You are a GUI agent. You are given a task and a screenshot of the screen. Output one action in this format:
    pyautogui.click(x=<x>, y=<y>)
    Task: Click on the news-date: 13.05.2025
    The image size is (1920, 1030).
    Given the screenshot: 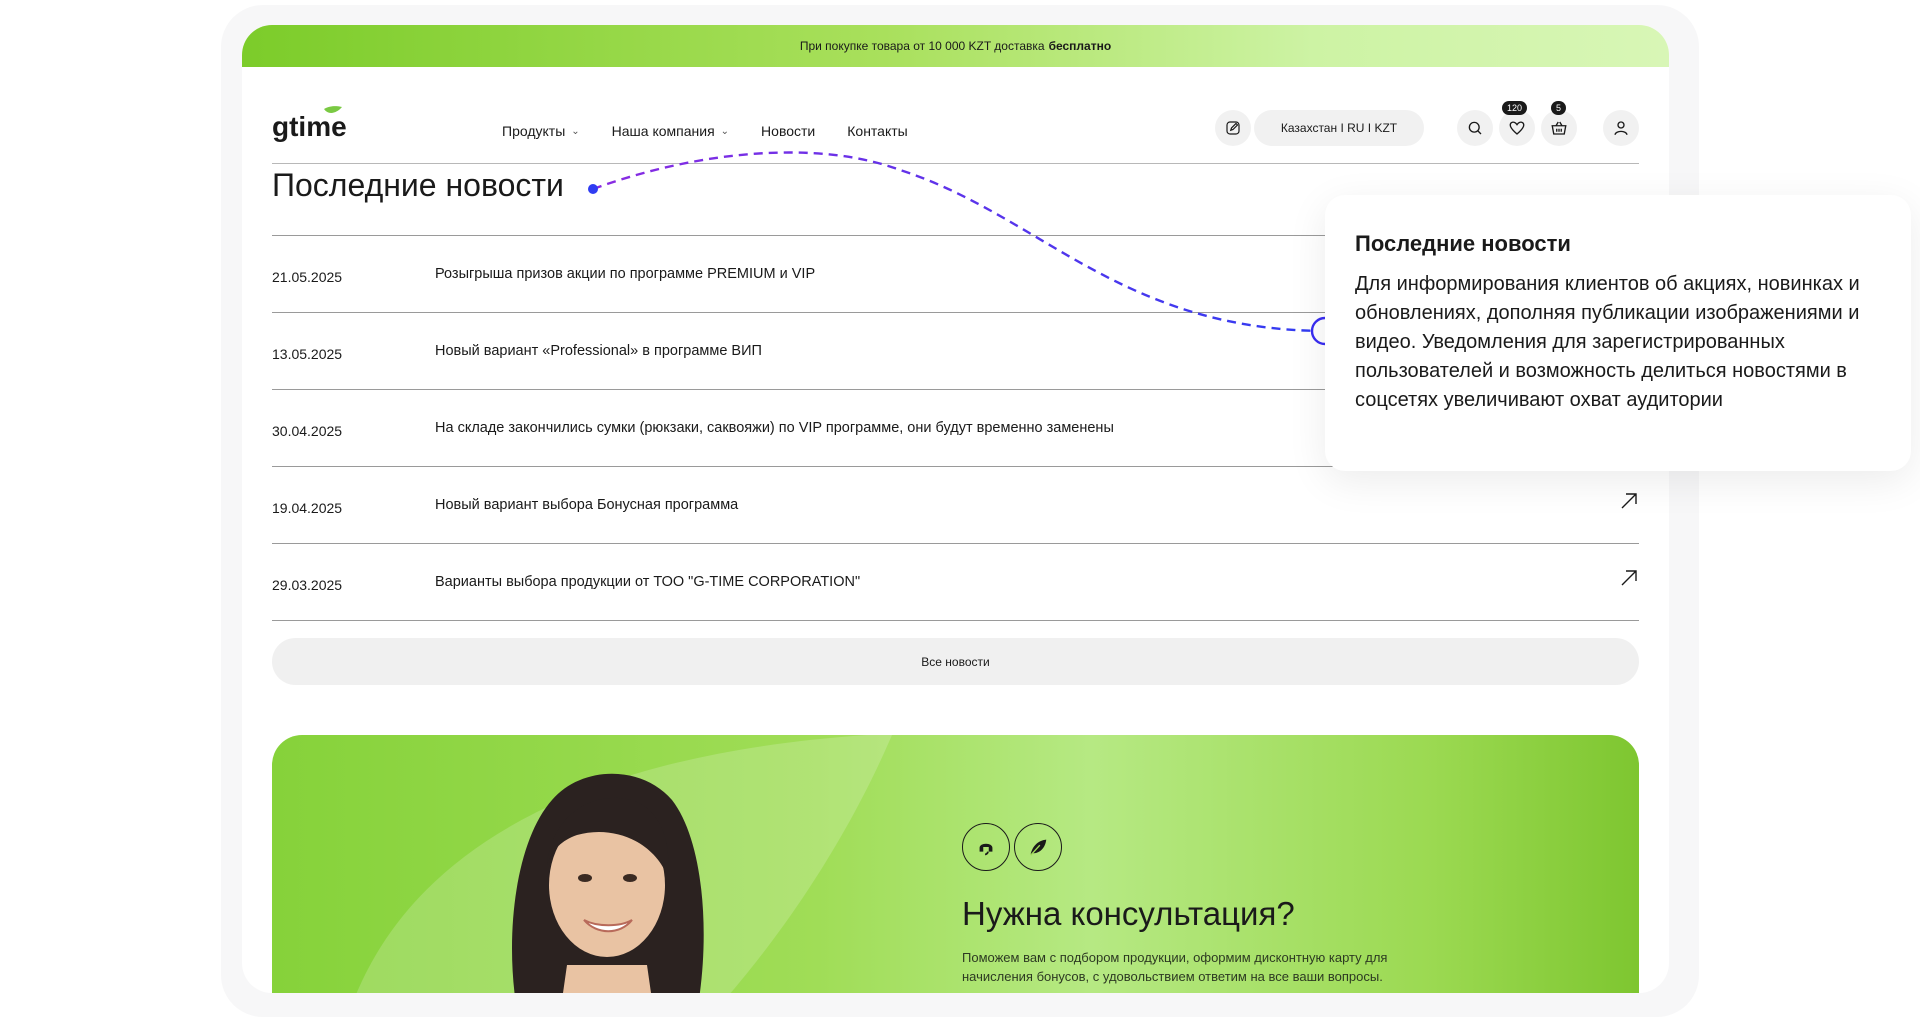 What is the action you would take?
    pyautogui.click(x=307, y=354)
    